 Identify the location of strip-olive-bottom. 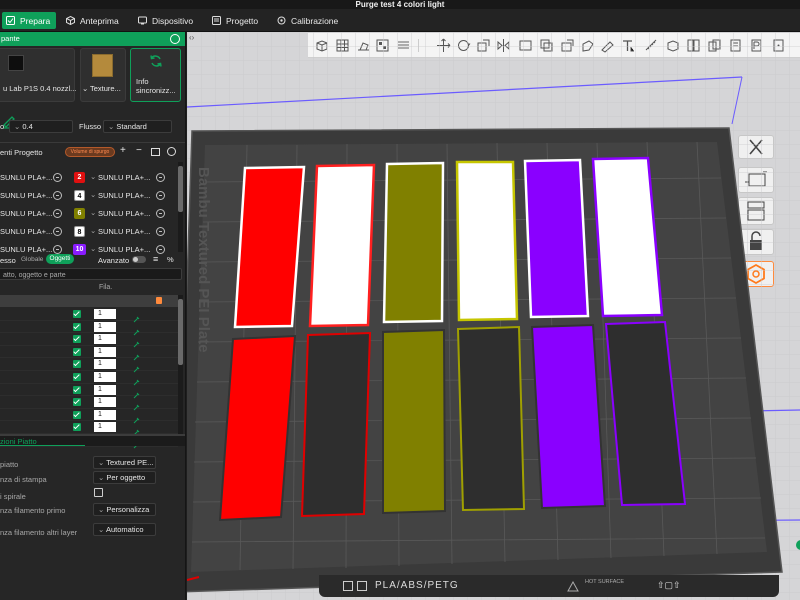
(414, 421).